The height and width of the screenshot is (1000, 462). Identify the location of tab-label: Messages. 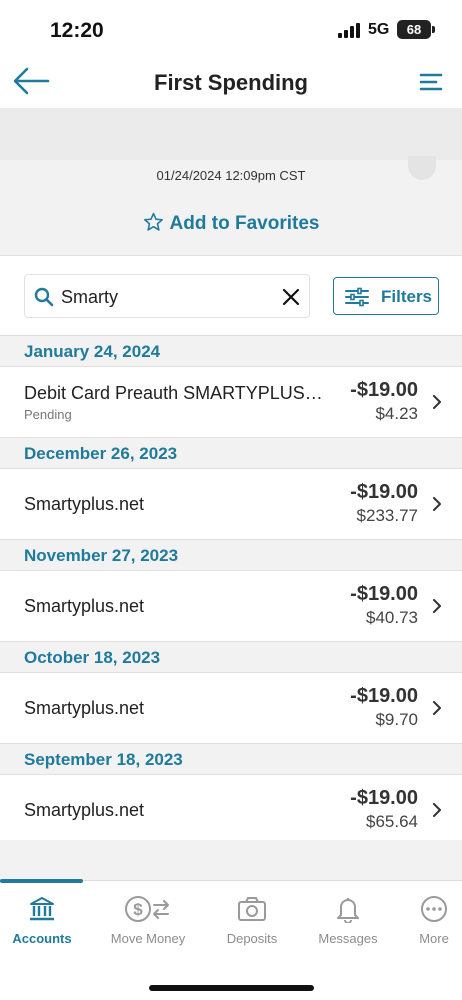
(348, 938).